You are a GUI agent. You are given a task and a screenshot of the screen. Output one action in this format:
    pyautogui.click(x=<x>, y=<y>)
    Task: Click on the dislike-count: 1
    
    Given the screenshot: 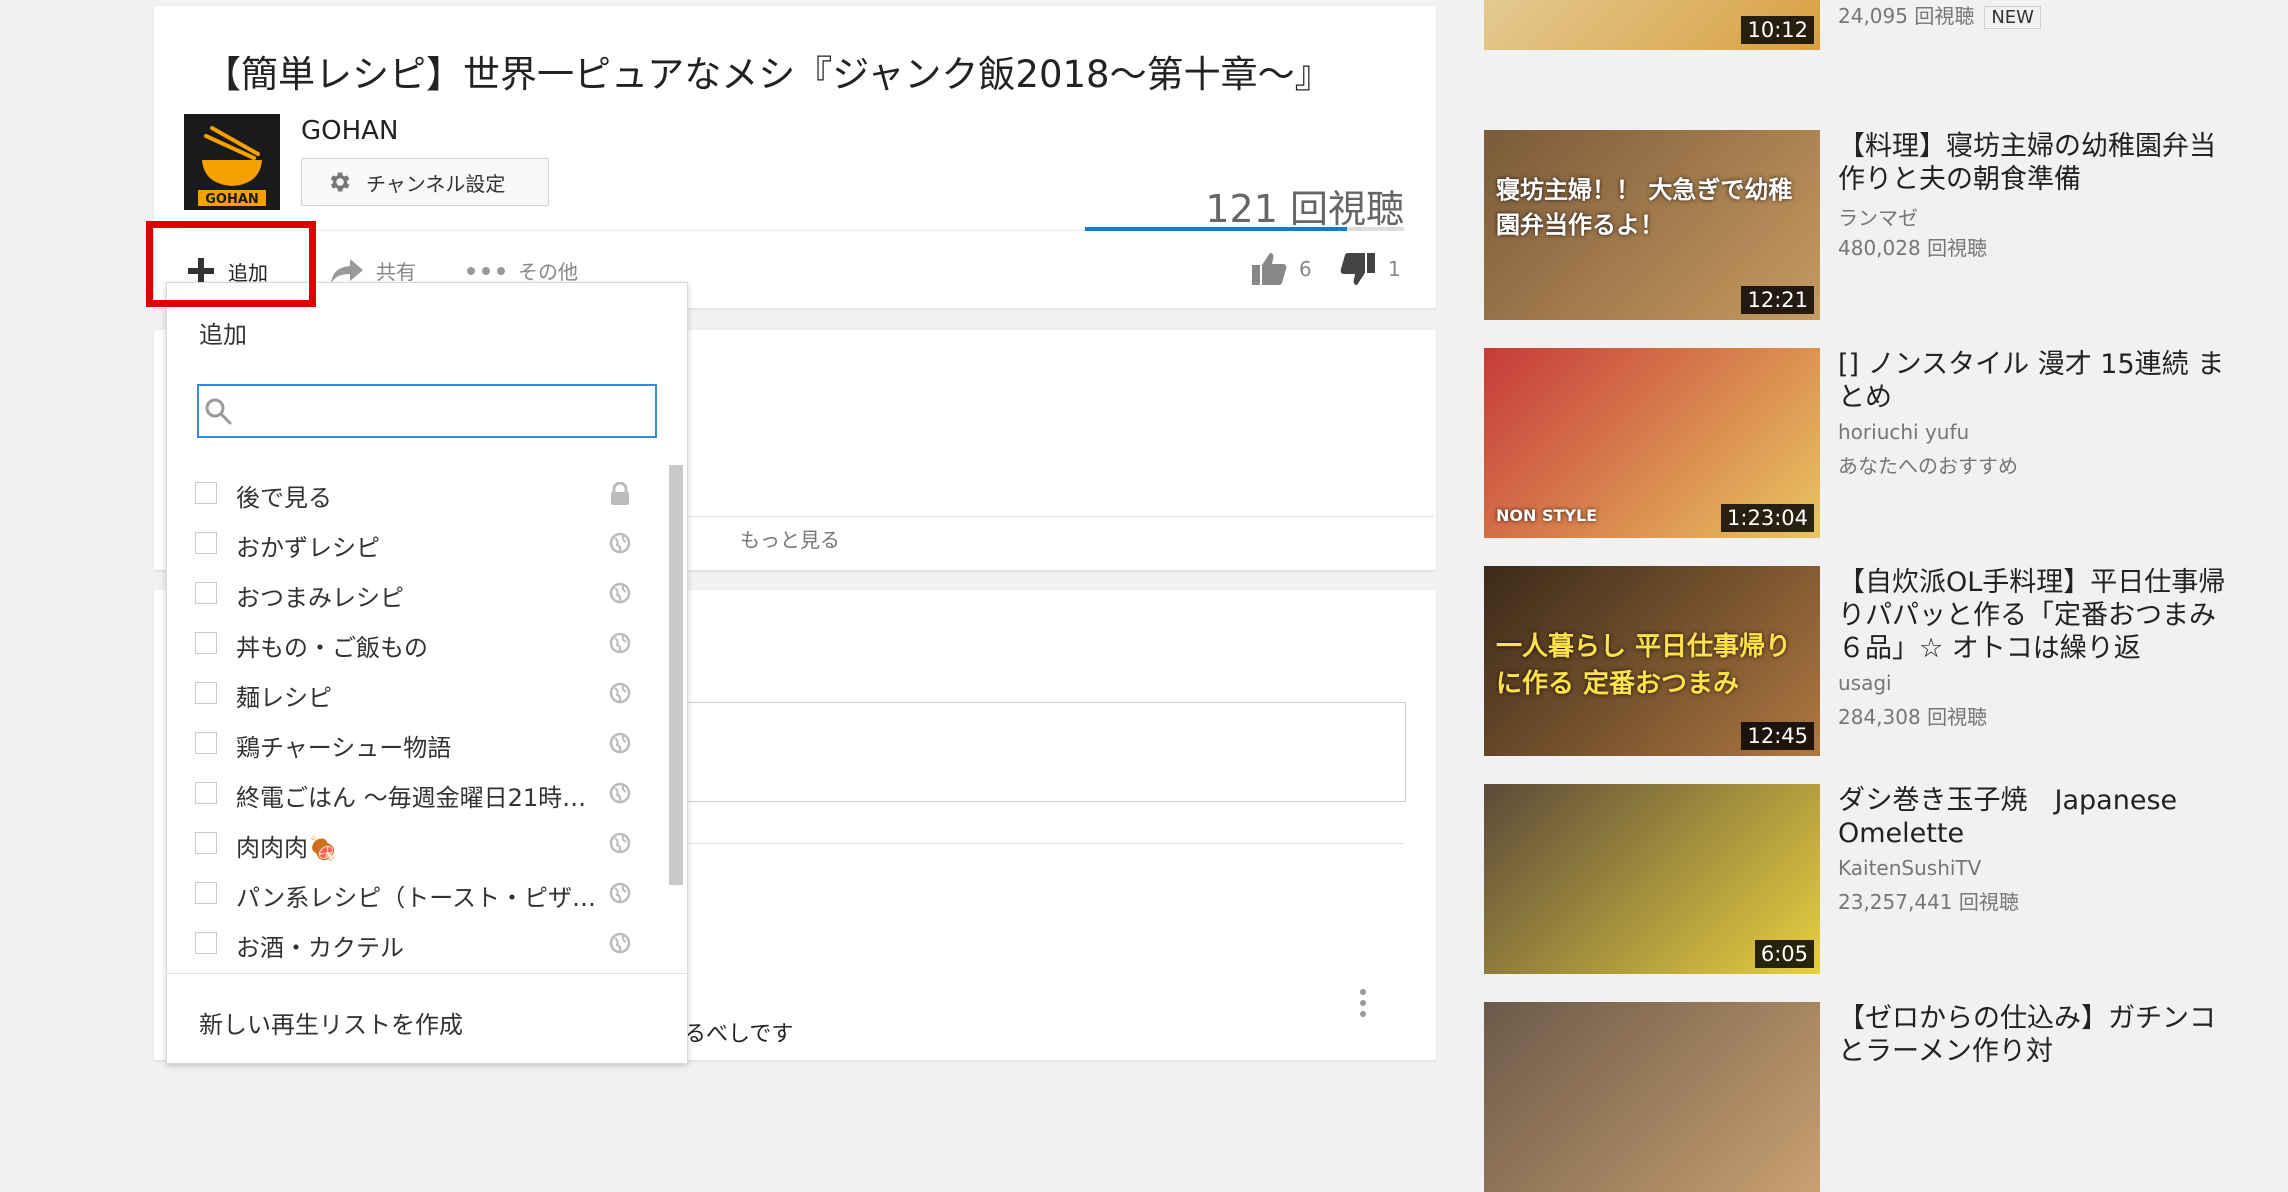 What is the action you would take?
    pyautogui.click(x=1394, y=269)
    